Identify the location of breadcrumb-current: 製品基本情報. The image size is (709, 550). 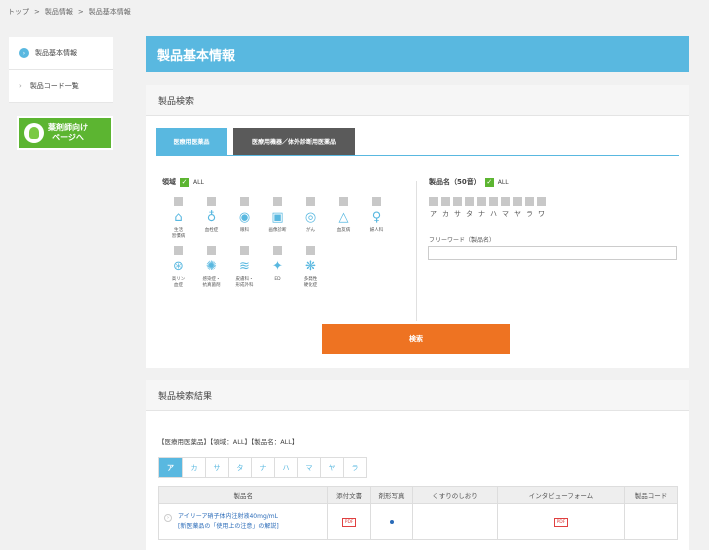
(109, 12).